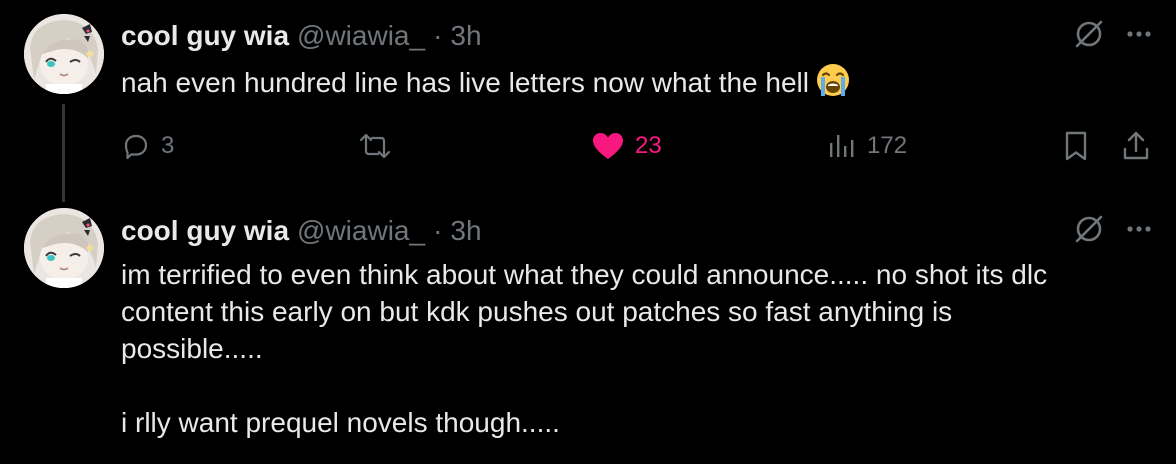 The height and width of the screenshot is (464, 1176). Describe the element at coordinates (63, 153) in the screenshot. I see `thread-line` at that location.